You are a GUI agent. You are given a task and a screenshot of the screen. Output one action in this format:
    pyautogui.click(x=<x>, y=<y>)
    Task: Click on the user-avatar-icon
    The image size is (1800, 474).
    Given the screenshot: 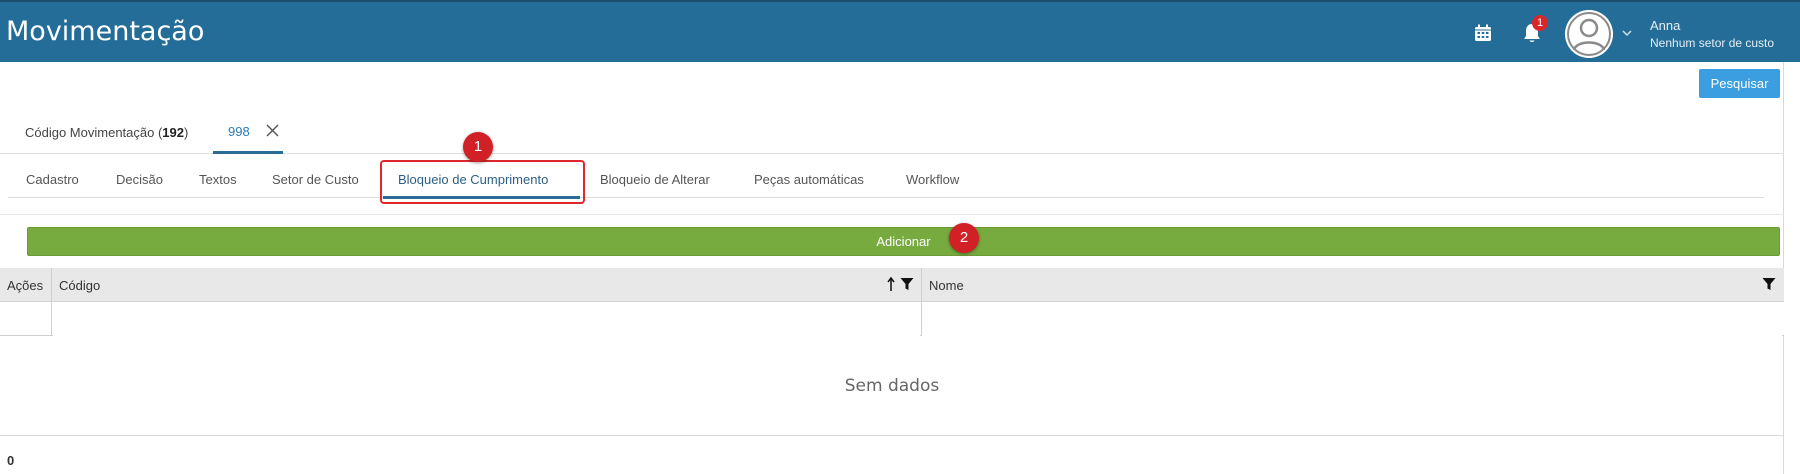 What is the action you would take?
    pyautogui.click(x=1589, y=34)
    